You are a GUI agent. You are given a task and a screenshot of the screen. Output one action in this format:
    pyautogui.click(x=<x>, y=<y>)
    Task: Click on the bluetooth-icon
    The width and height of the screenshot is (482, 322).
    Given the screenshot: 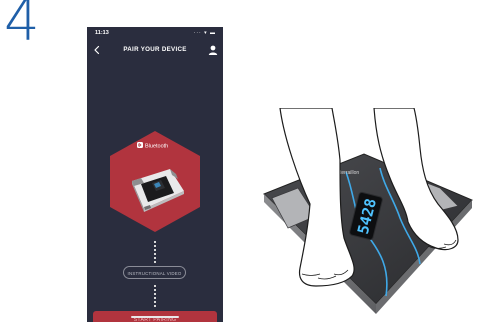 What is the action you would take?
    pyautogui.click(x=140, y=145)
    